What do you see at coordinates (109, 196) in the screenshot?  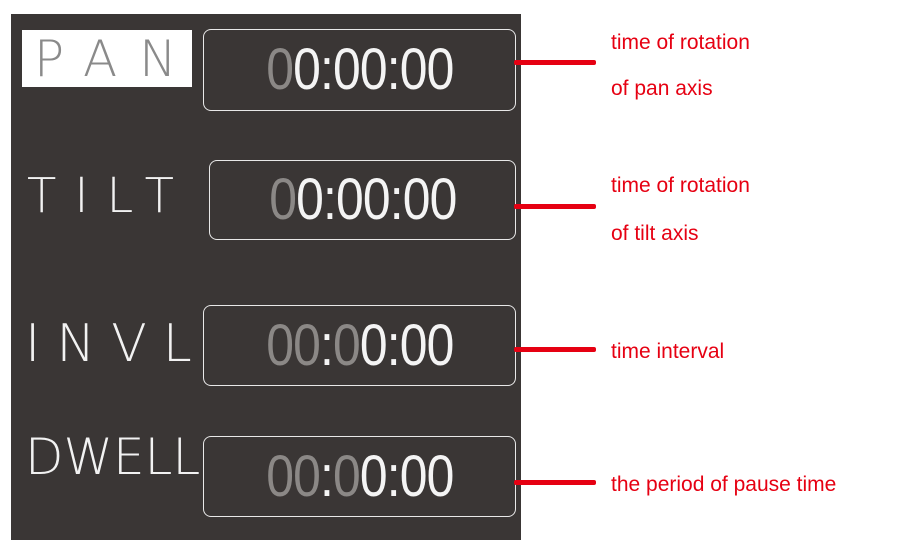 I see `tilt-label: TILT` at bounding box center [109, 196].